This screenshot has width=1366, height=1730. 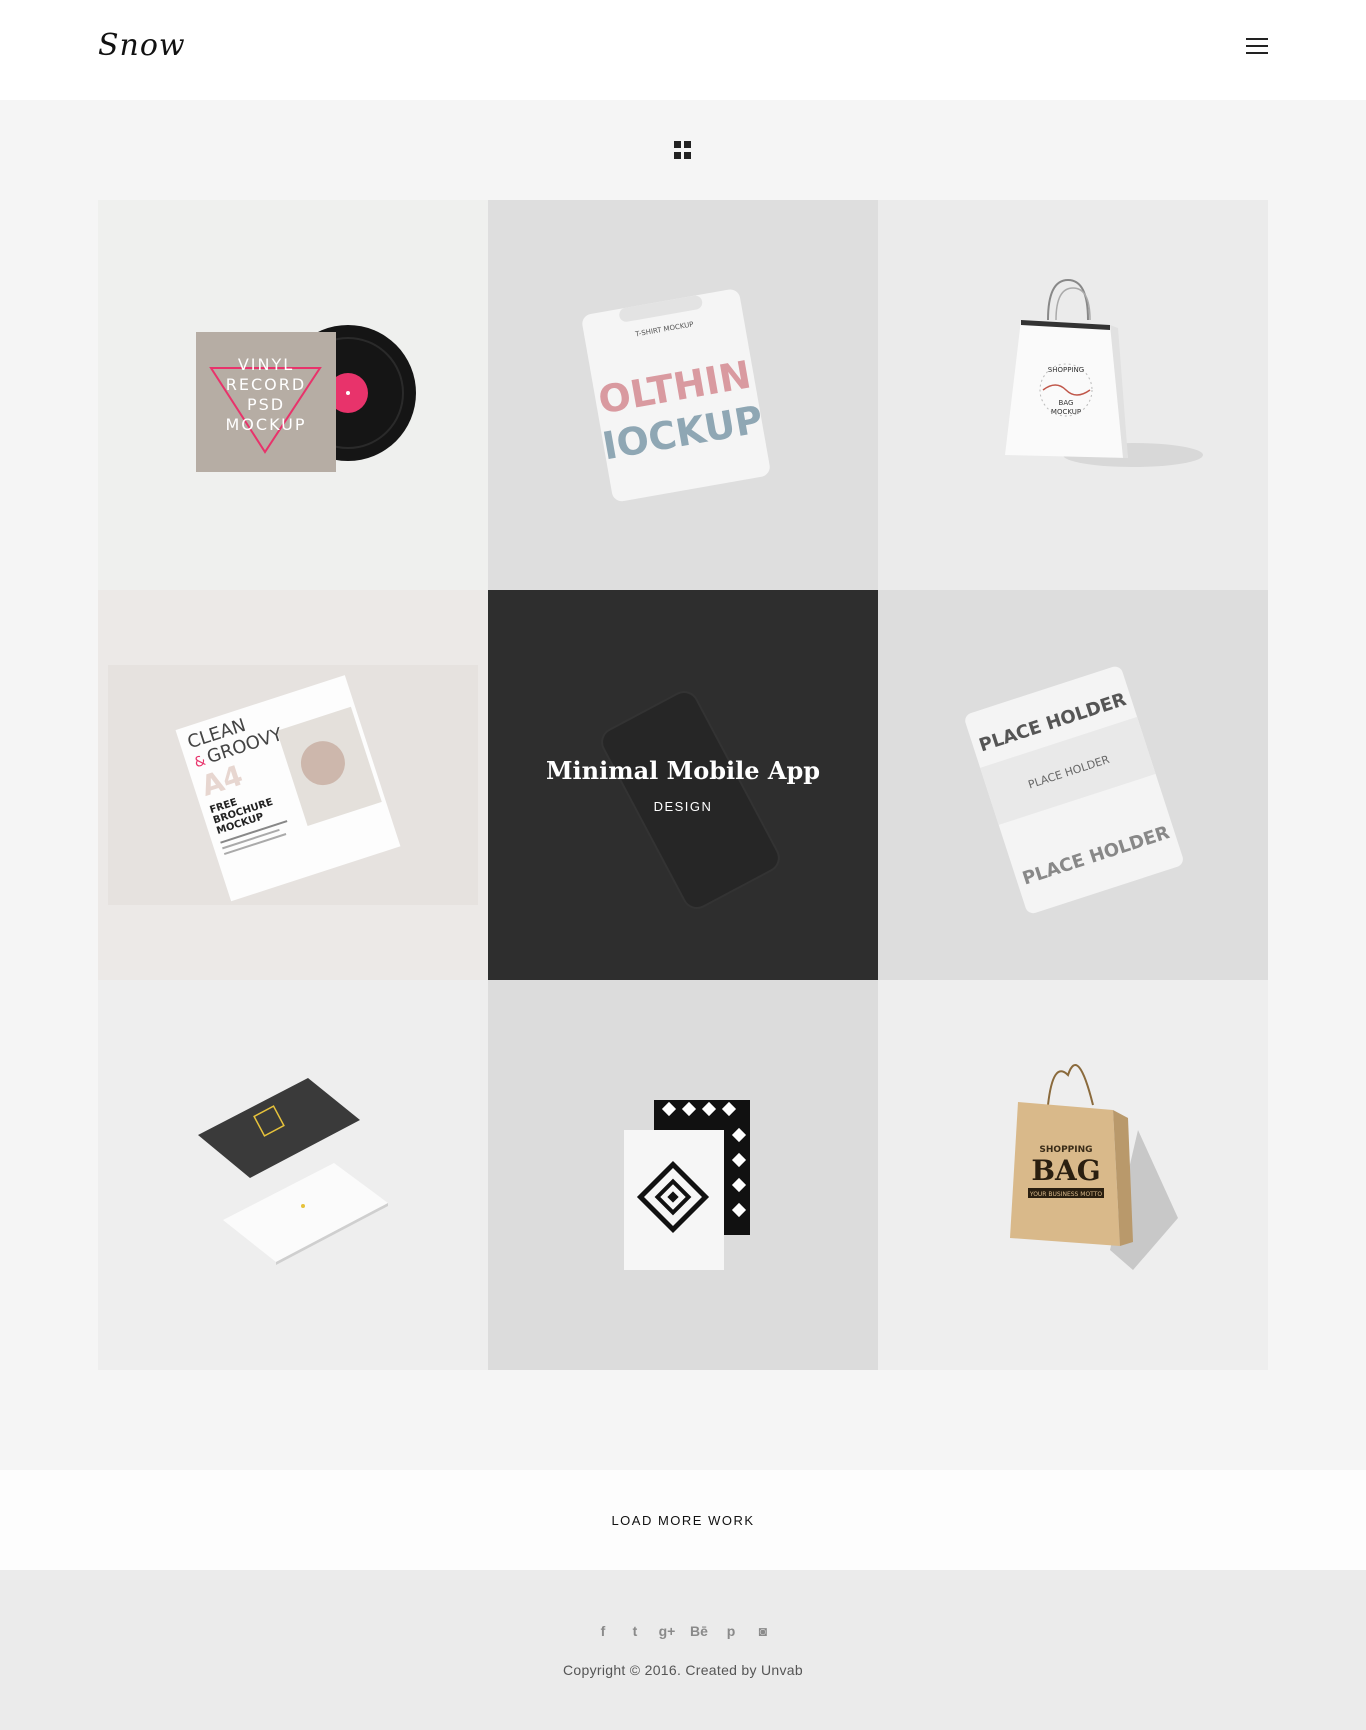 What do you see at coordinates (1074, 790) in the screenshot?
I see `tshirt-placeholder-mockup-image: PLACE HOLDER PLACE HOLDER PLACE HOLDER` at bounding box center [1074, 790].